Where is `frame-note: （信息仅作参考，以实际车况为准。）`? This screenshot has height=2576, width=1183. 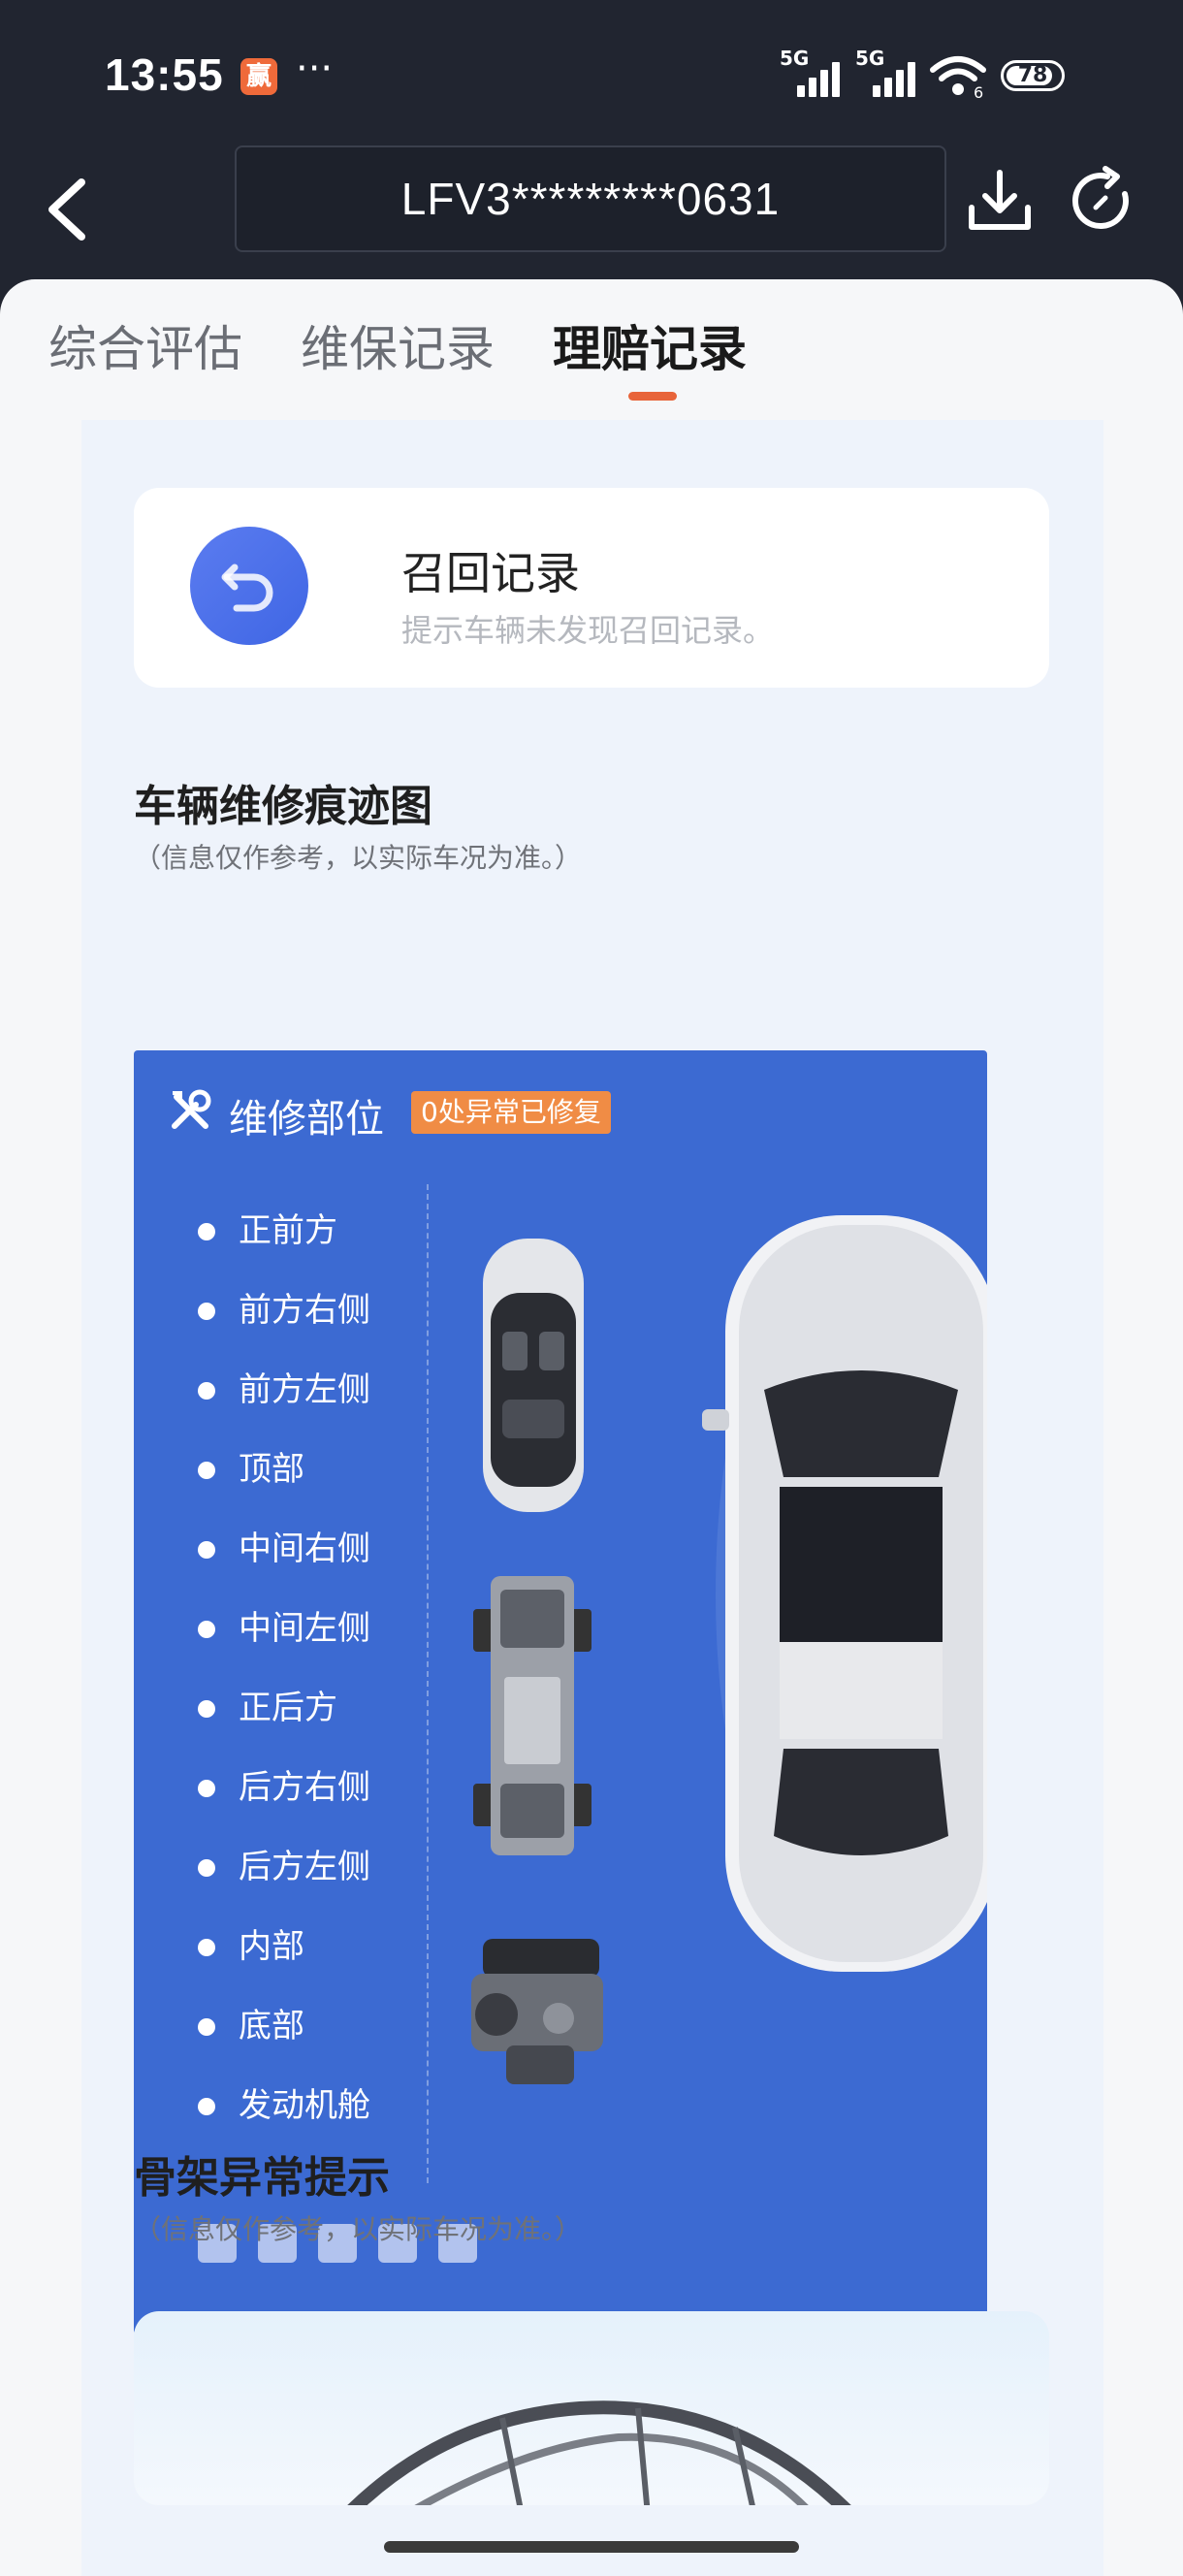 frame-note: （信息仅作参考，以实际车况为准。） is located at coordinates (358, 2229).